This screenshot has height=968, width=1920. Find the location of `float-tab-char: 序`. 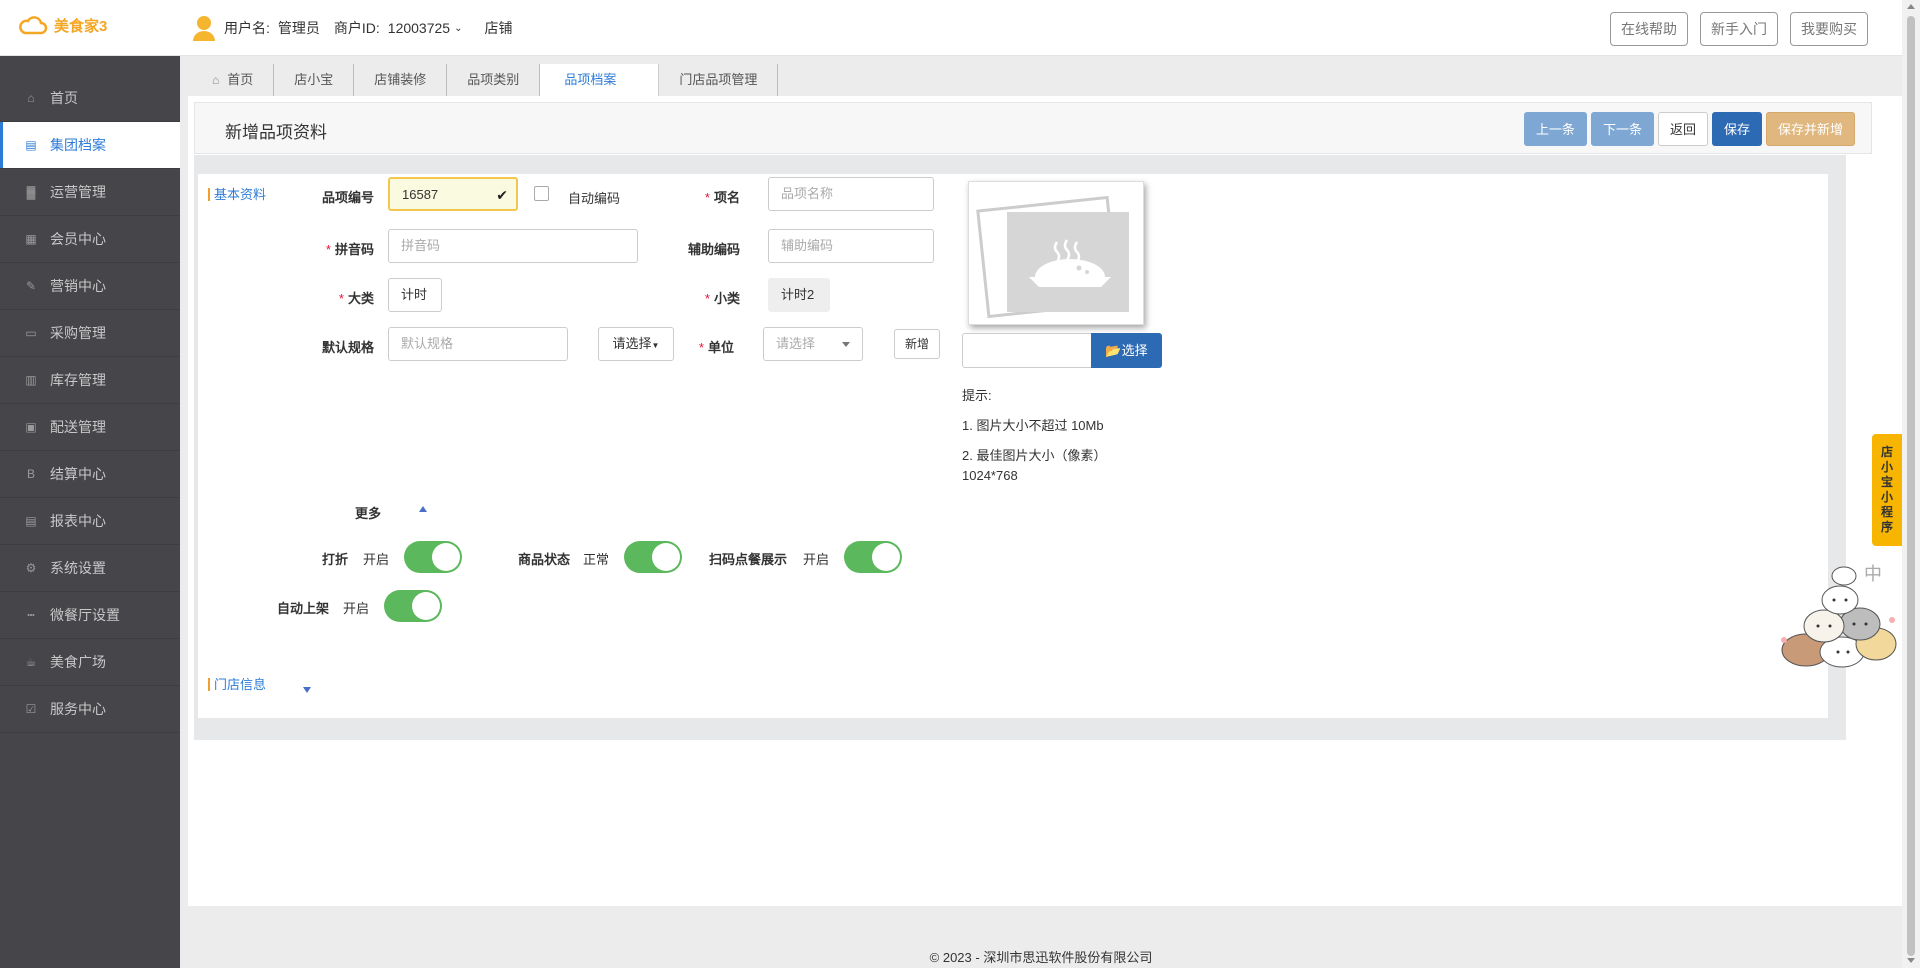

float-tab-char: 序 is located at coordinates (1886, 527).